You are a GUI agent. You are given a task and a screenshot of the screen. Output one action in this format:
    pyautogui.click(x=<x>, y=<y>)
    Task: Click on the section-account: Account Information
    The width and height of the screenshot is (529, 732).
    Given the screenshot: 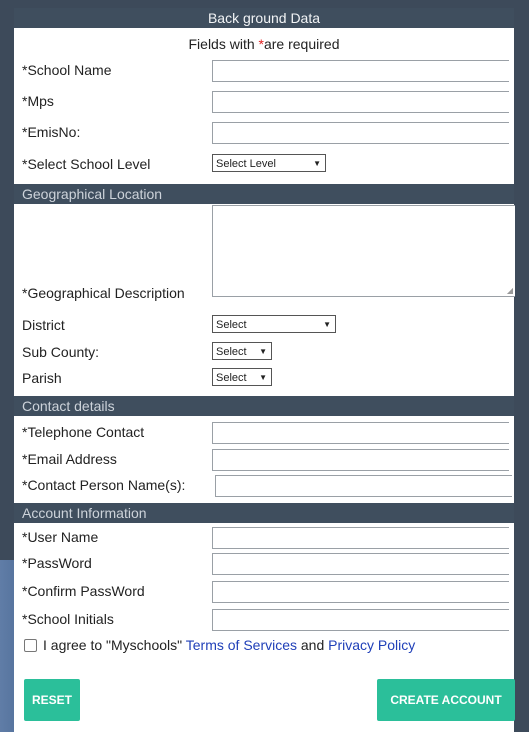 What is the action you would take?
    pyautogui.click(x=264, y=513)
    